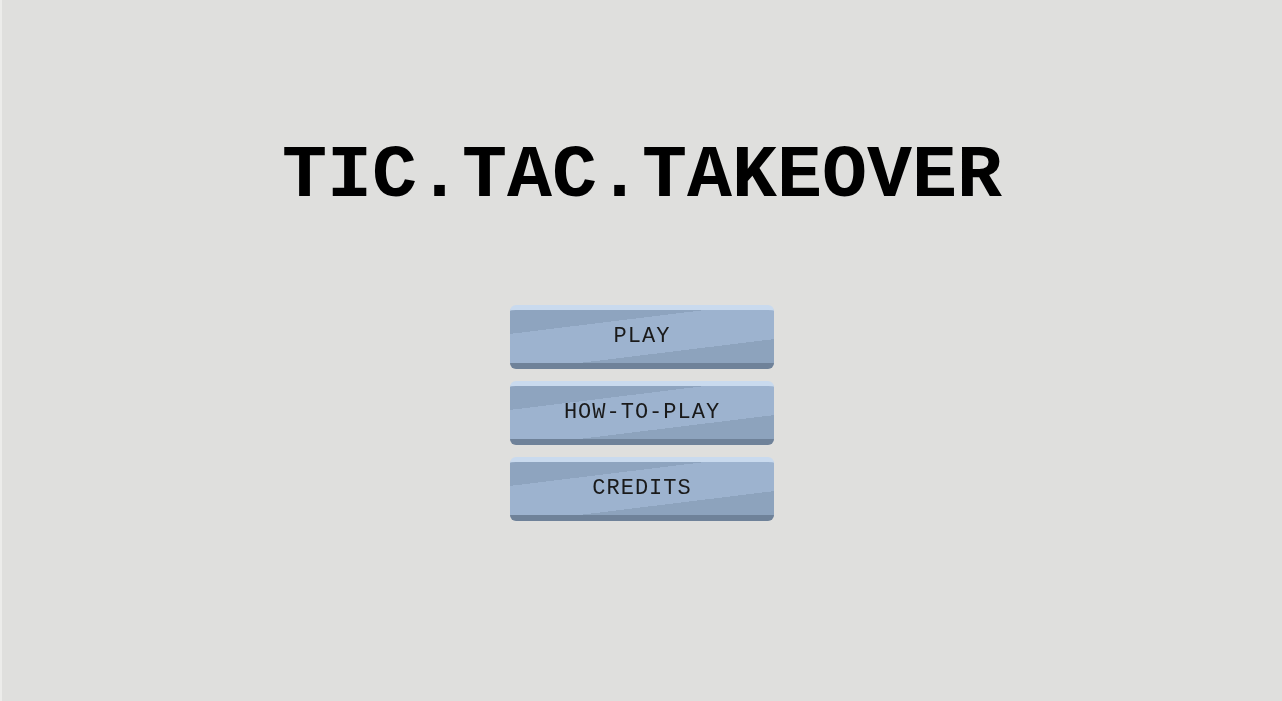 Image resolution: width=1282 pixels, height=701 pixels. I want to click on menu-button: HOW-TO-PLAY, so click(642, 413).